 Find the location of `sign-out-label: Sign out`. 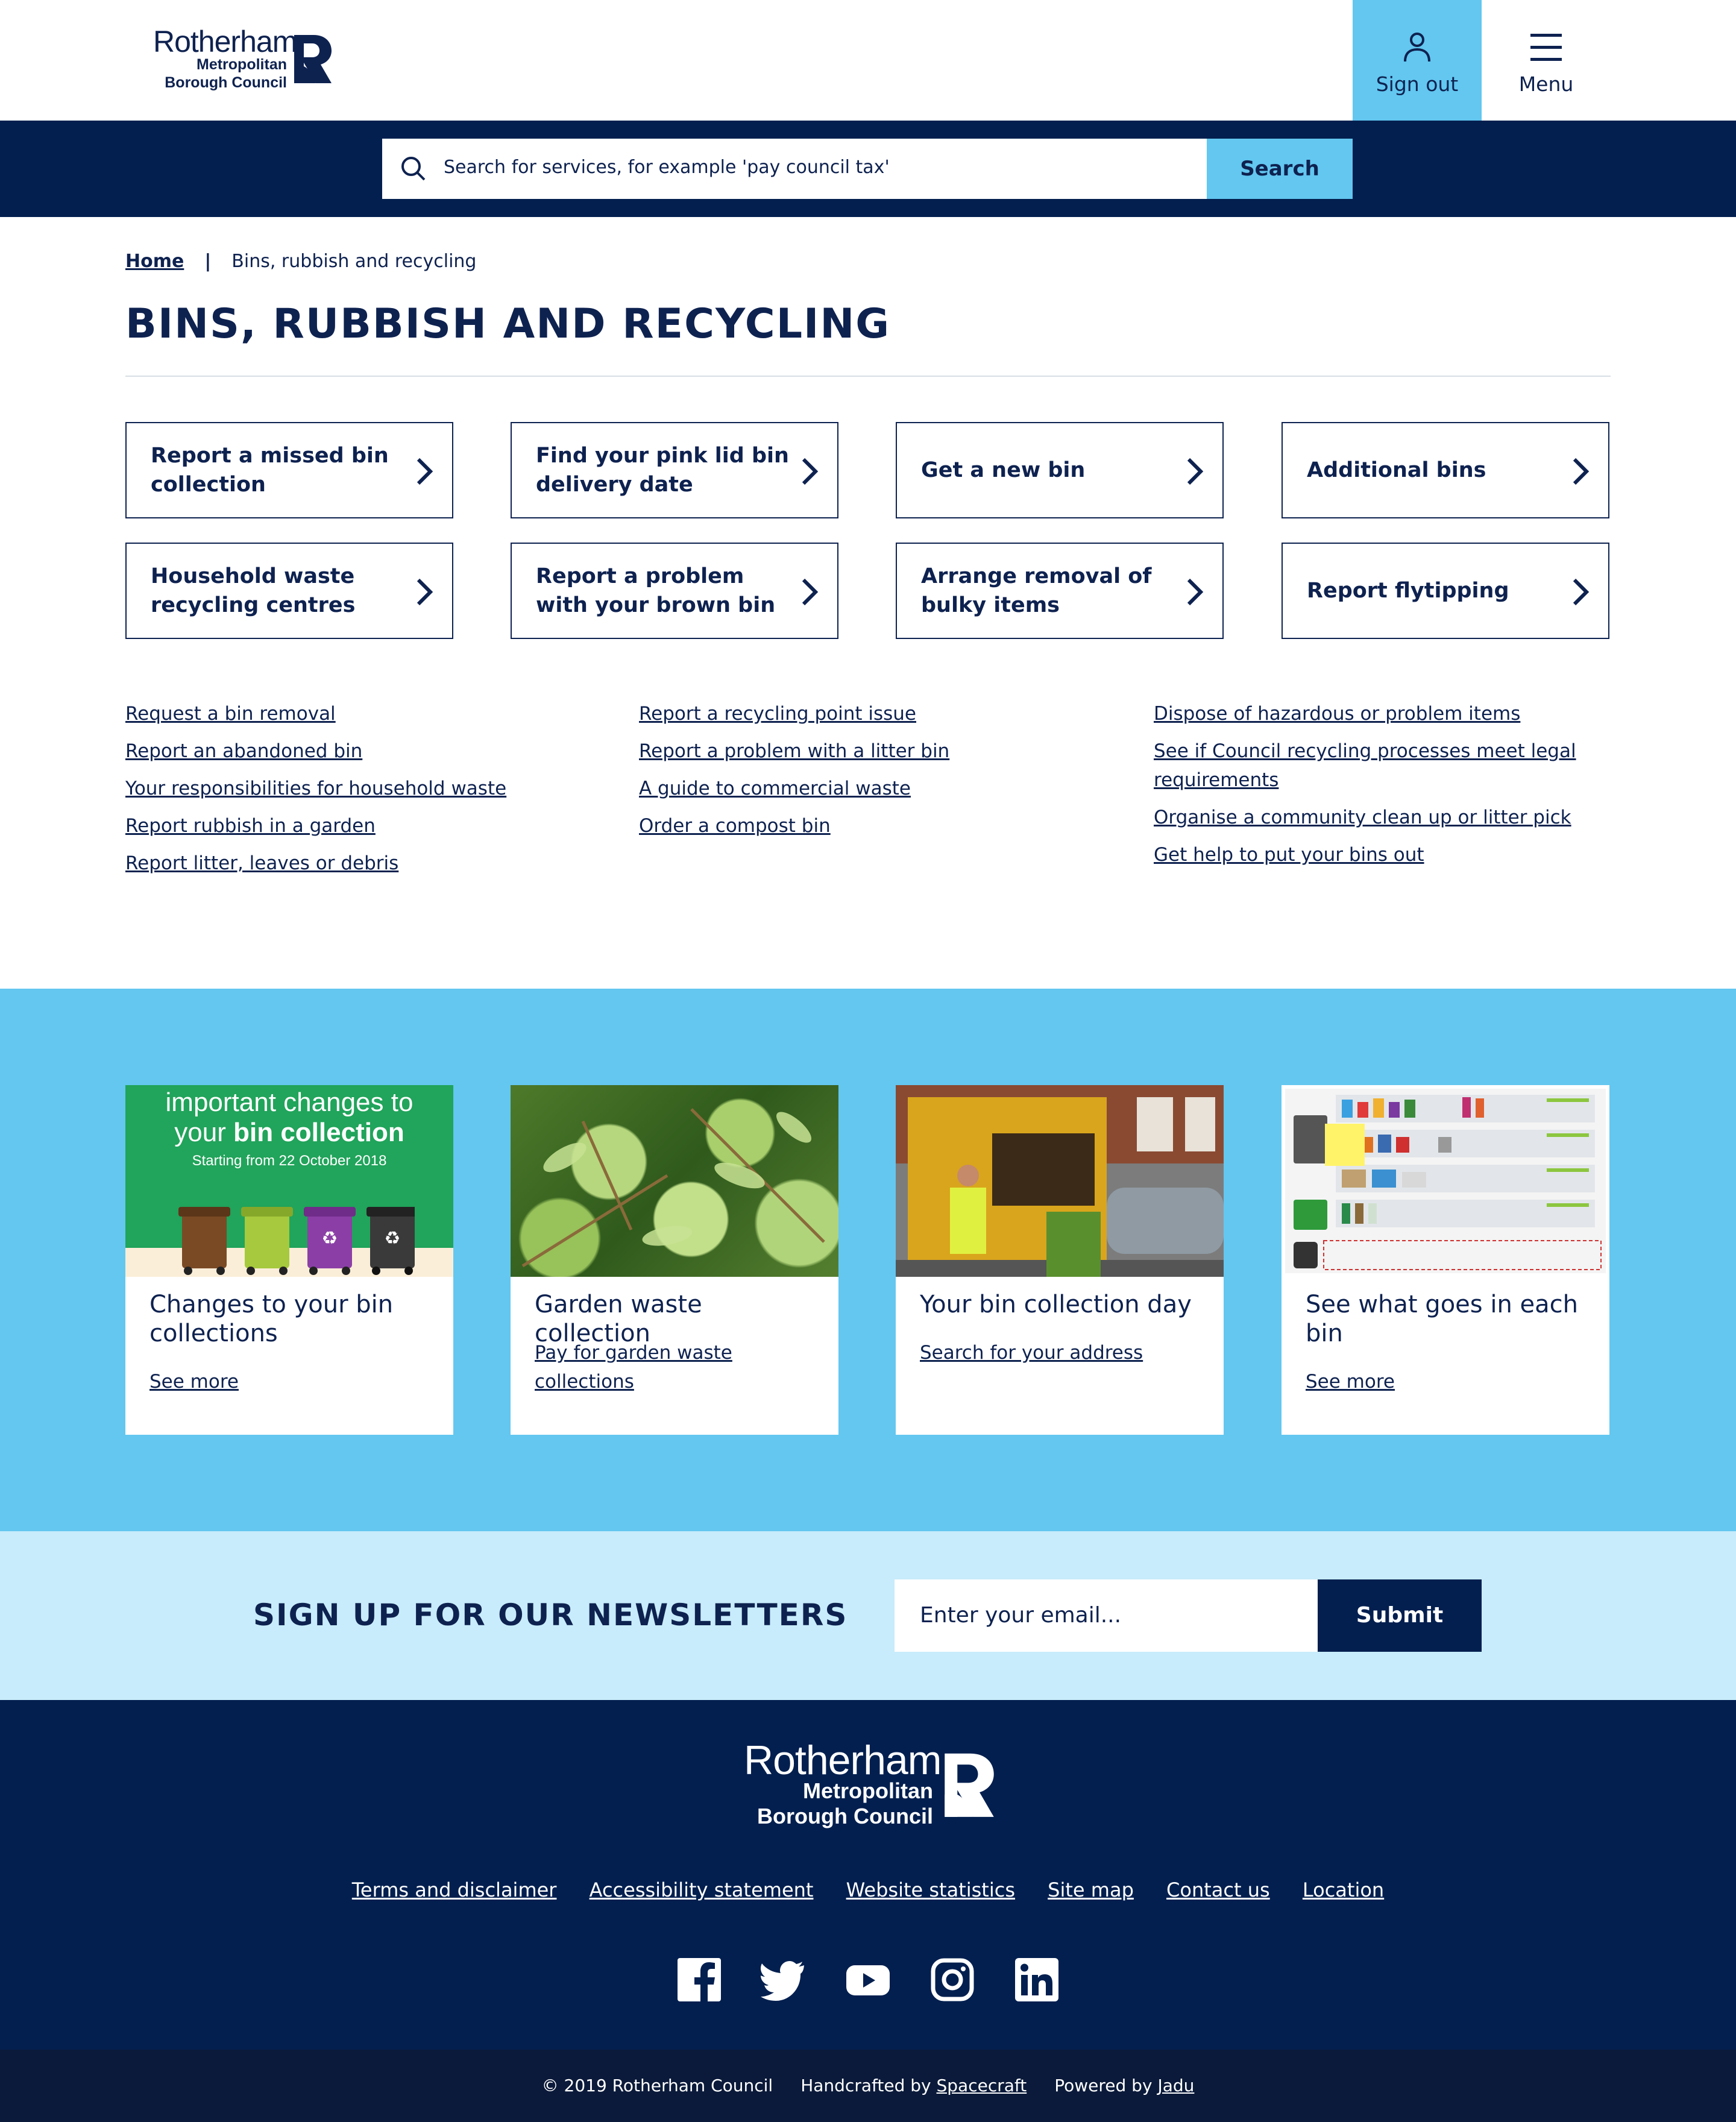

sign-out-label: Sign out is located at coordinates (1417, 84).